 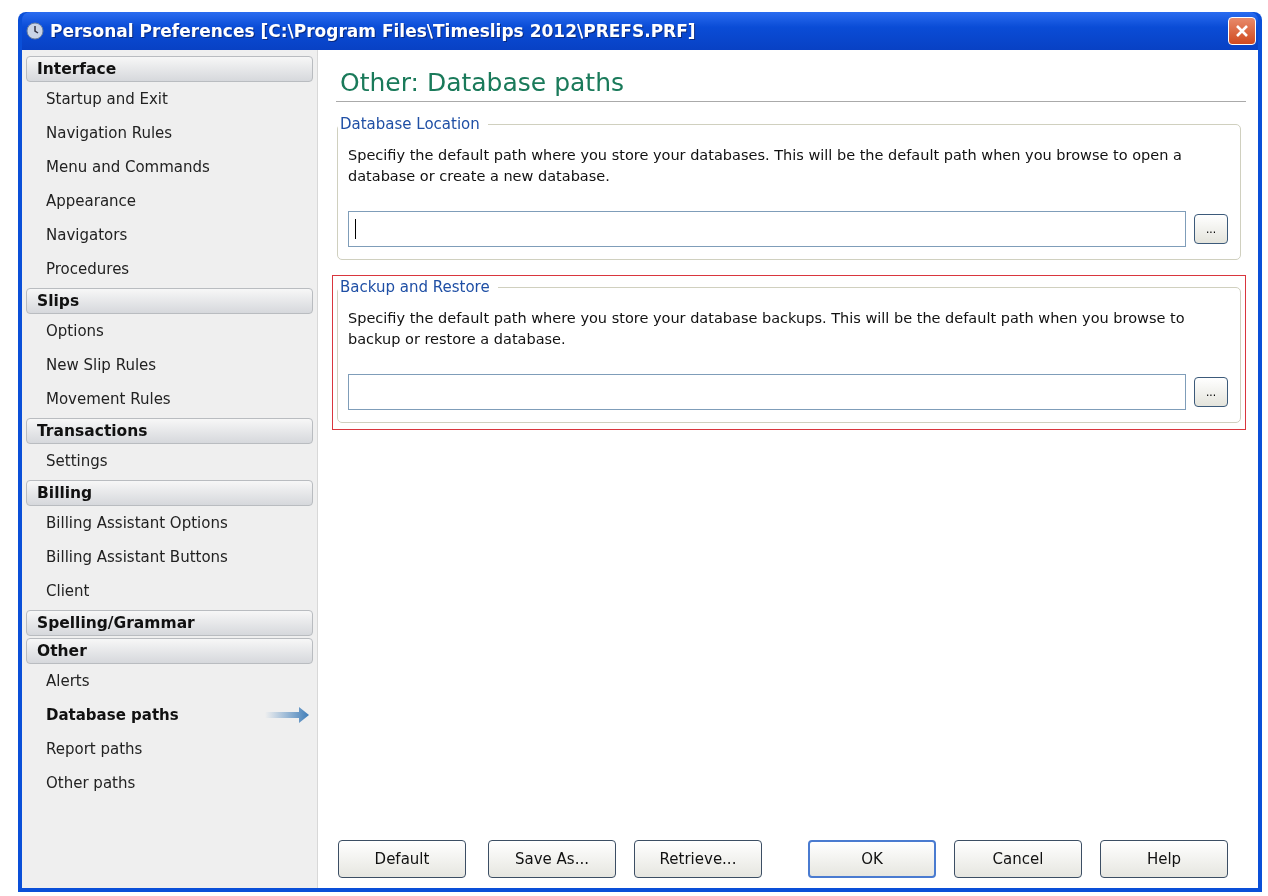 I want to click on dialog-button: Help, so click(x=1164, y=859).